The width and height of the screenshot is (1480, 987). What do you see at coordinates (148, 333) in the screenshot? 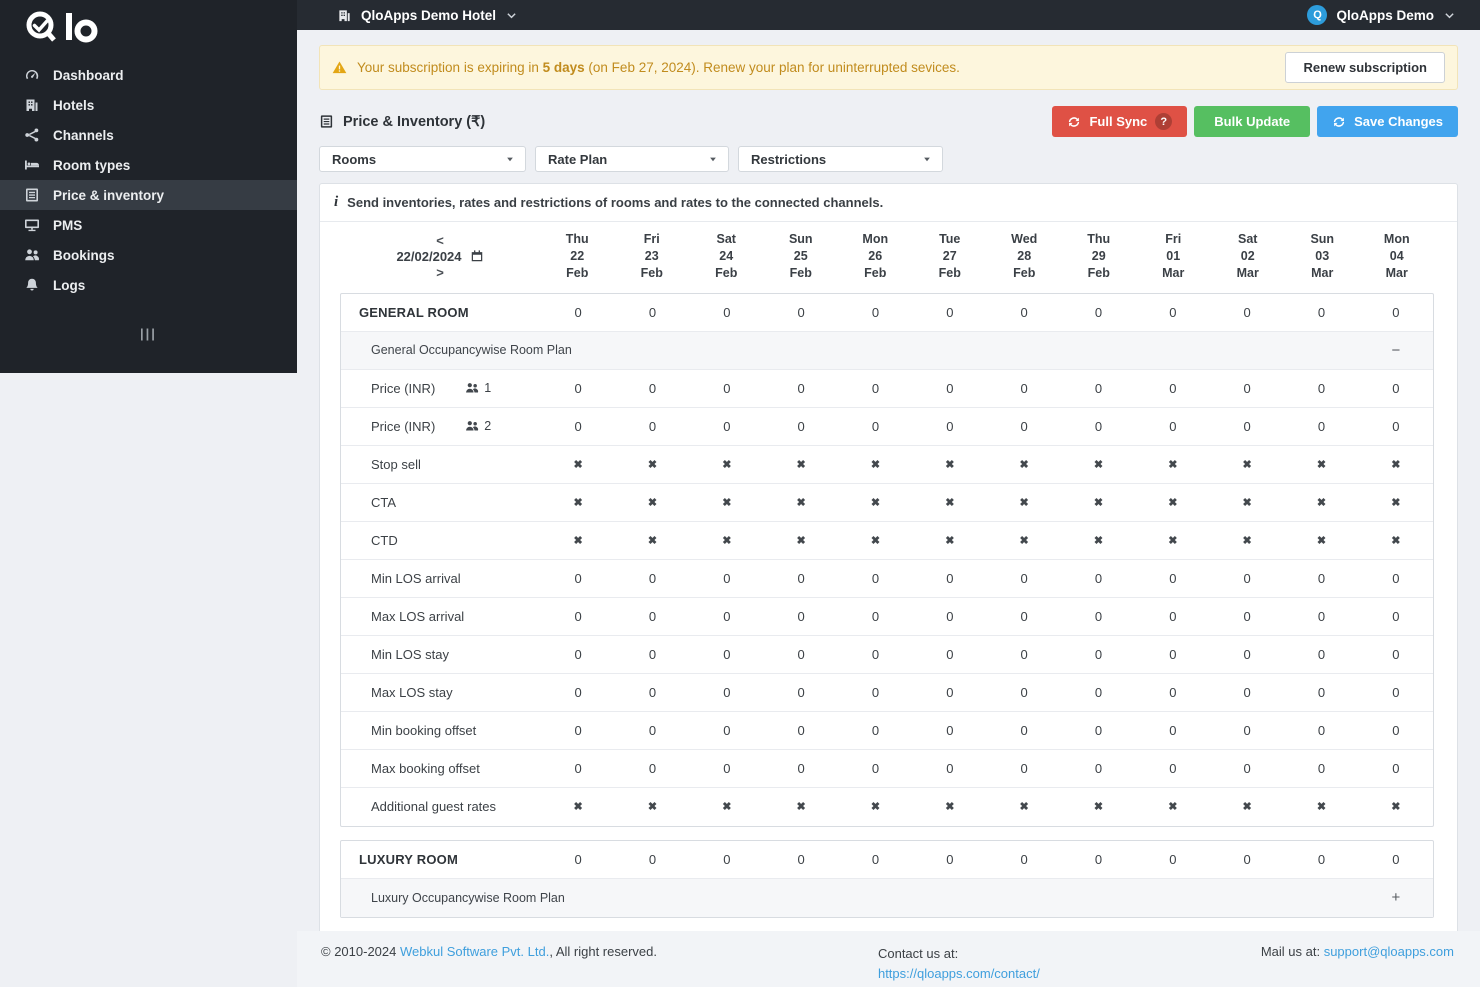
I see `sidebar-collapse-handle: |||` at bounding box center [148, 333].